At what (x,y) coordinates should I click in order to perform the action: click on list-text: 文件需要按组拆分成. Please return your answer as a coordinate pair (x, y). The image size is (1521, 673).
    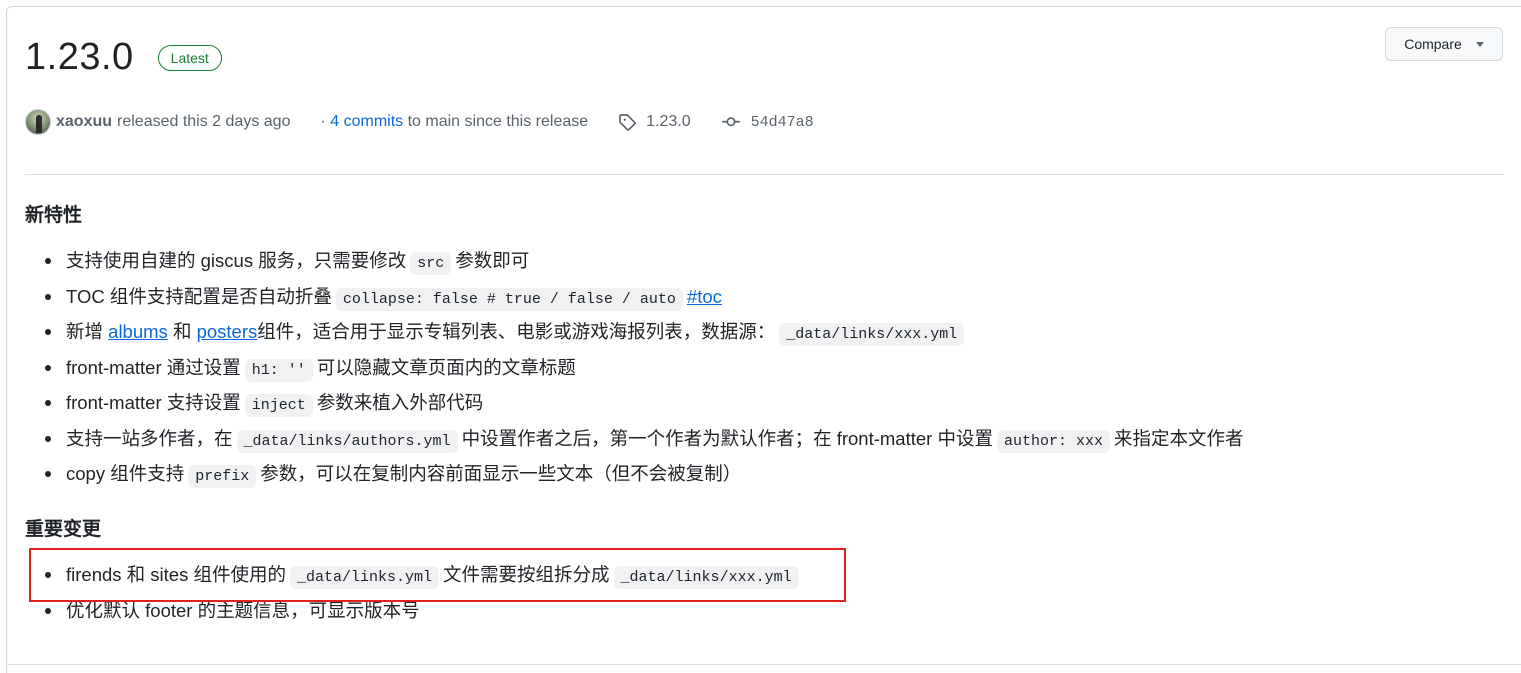
    Looking at the image, I should click on (526, 574).